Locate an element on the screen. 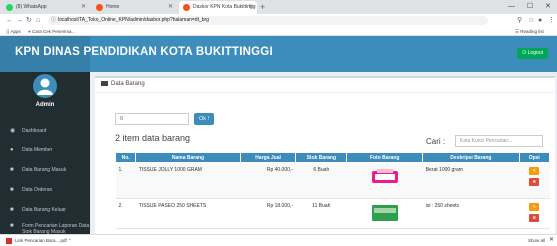 This screenshot has width=557, height=246. apps-bookmark: ⣿ Apps is located at coordinates (13, 31).